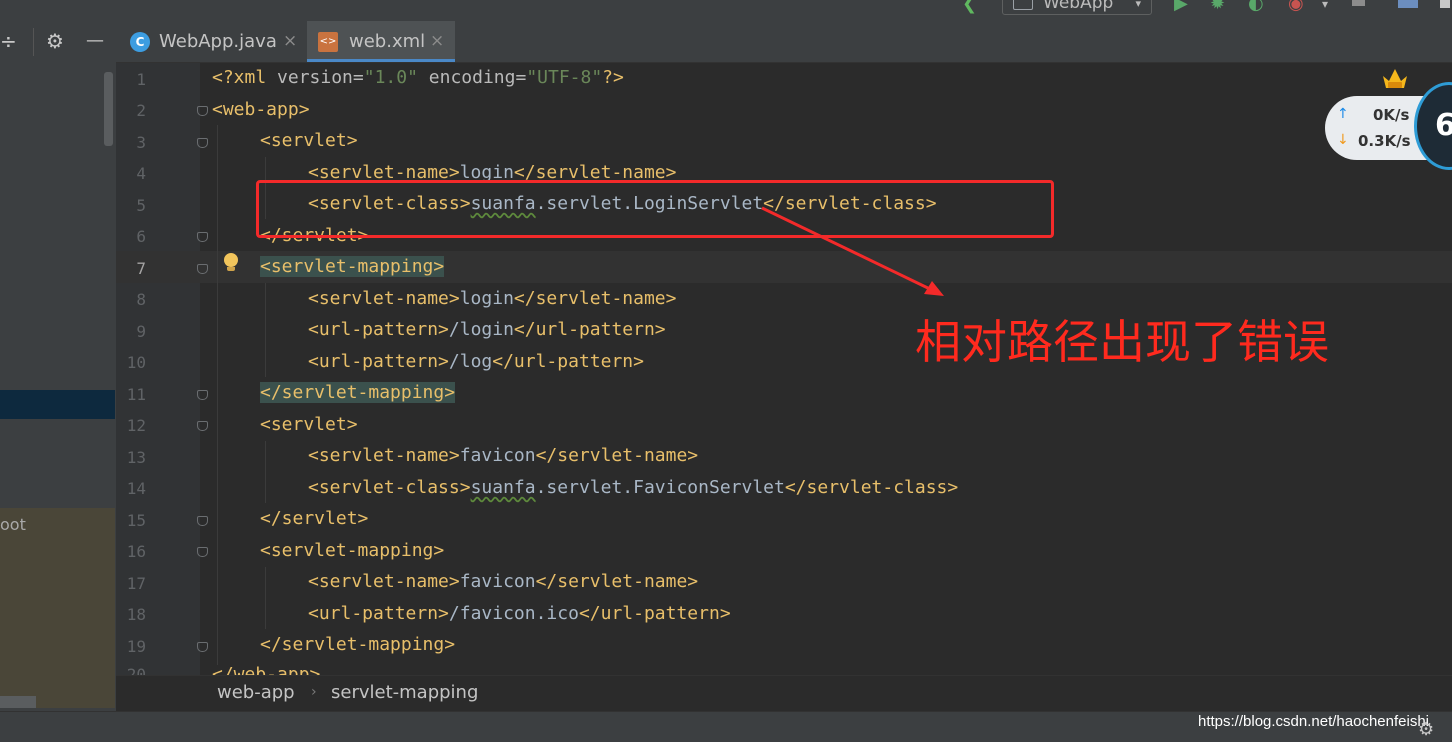 The image size is (1452, 742). Describe the element at coordinates (57, 404) in the screenshot. I see `project-tree-selected-item` at that location.